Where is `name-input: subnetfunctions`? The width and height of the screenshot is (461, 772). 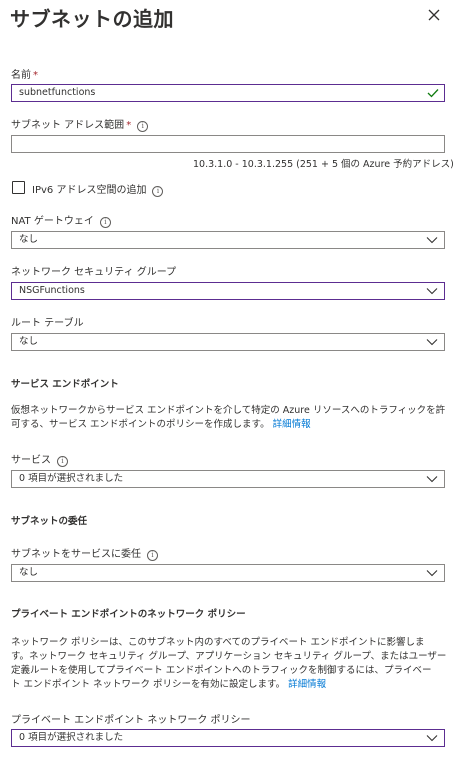
name-input: subnetfunctions is located at coordinates (228, 93).